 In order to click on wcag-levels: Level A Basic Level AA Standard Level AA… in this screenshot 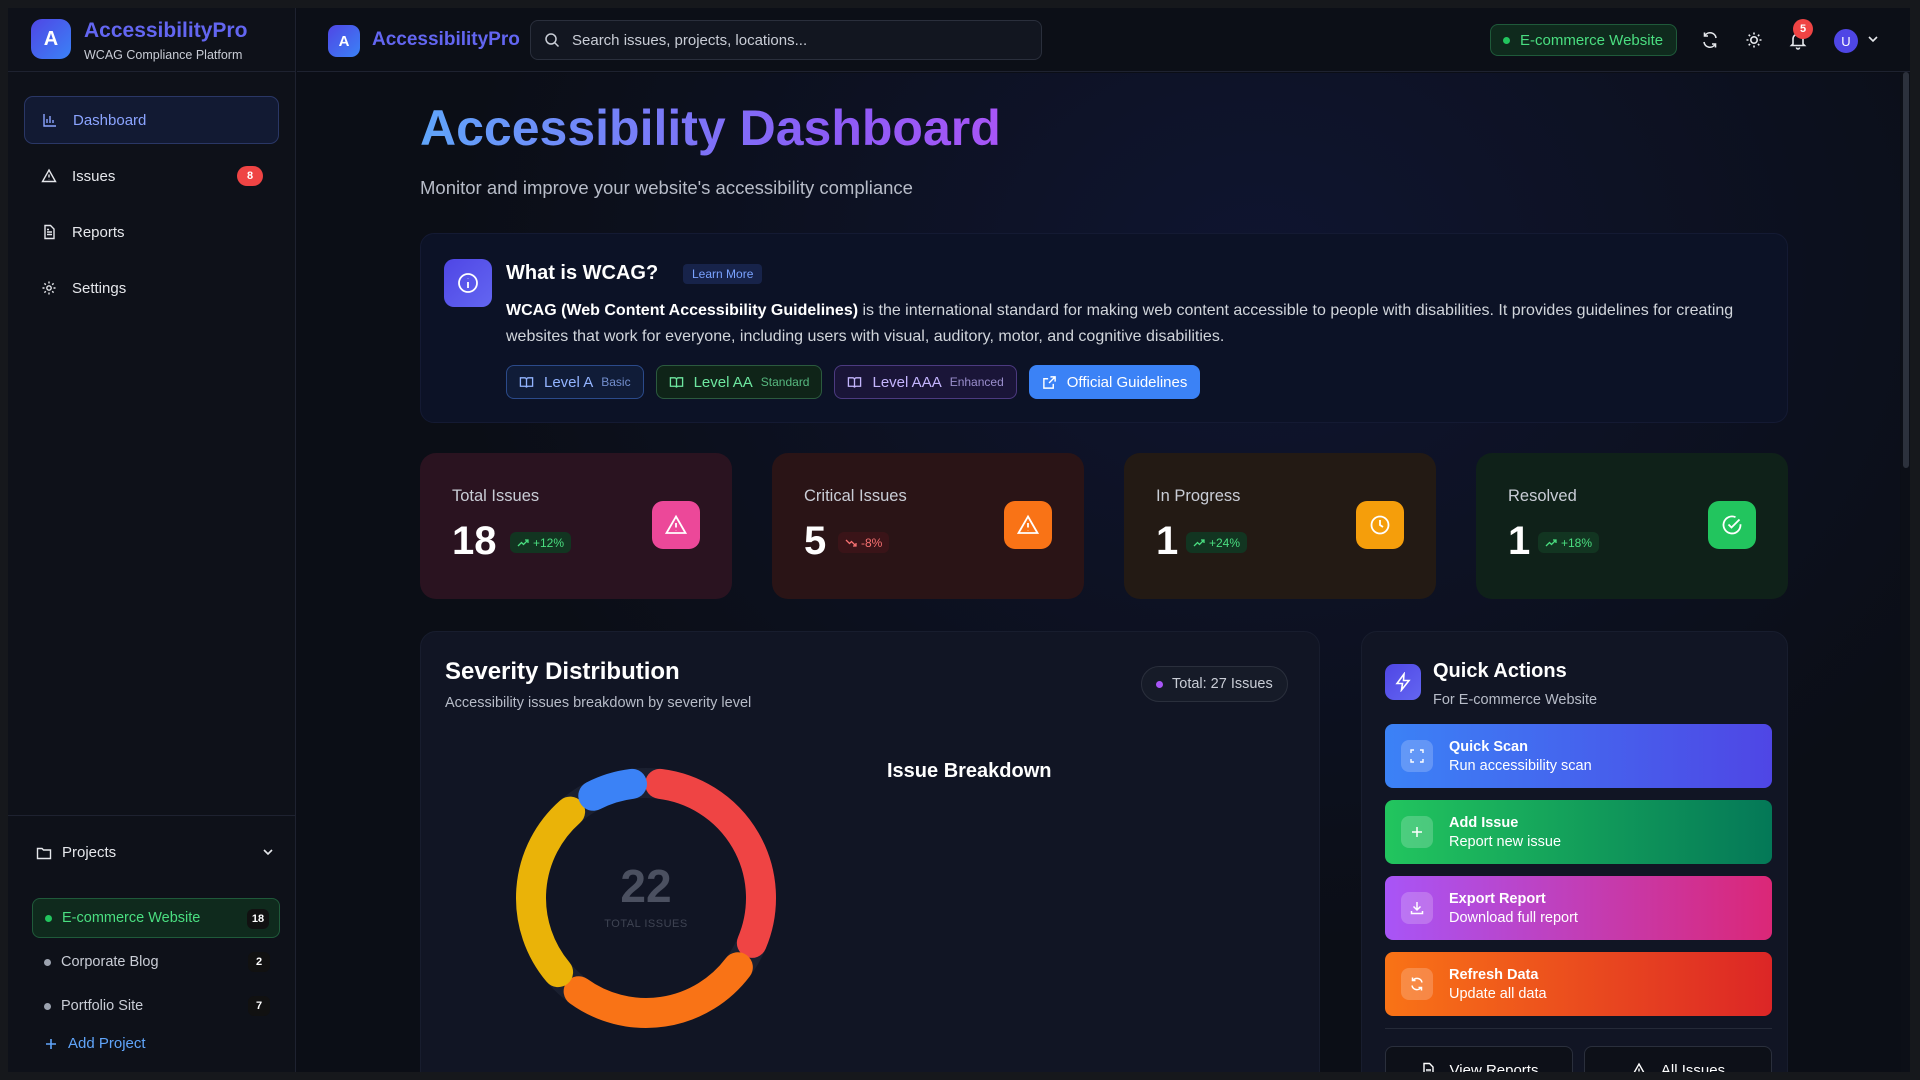, I will do `click(853, 382)`.